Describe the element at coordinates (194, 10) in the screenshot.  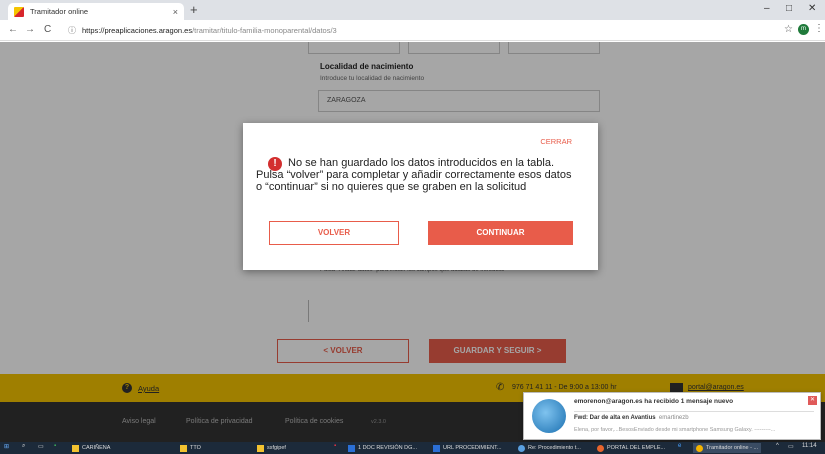
I see `new-tab-button: +` at that location.